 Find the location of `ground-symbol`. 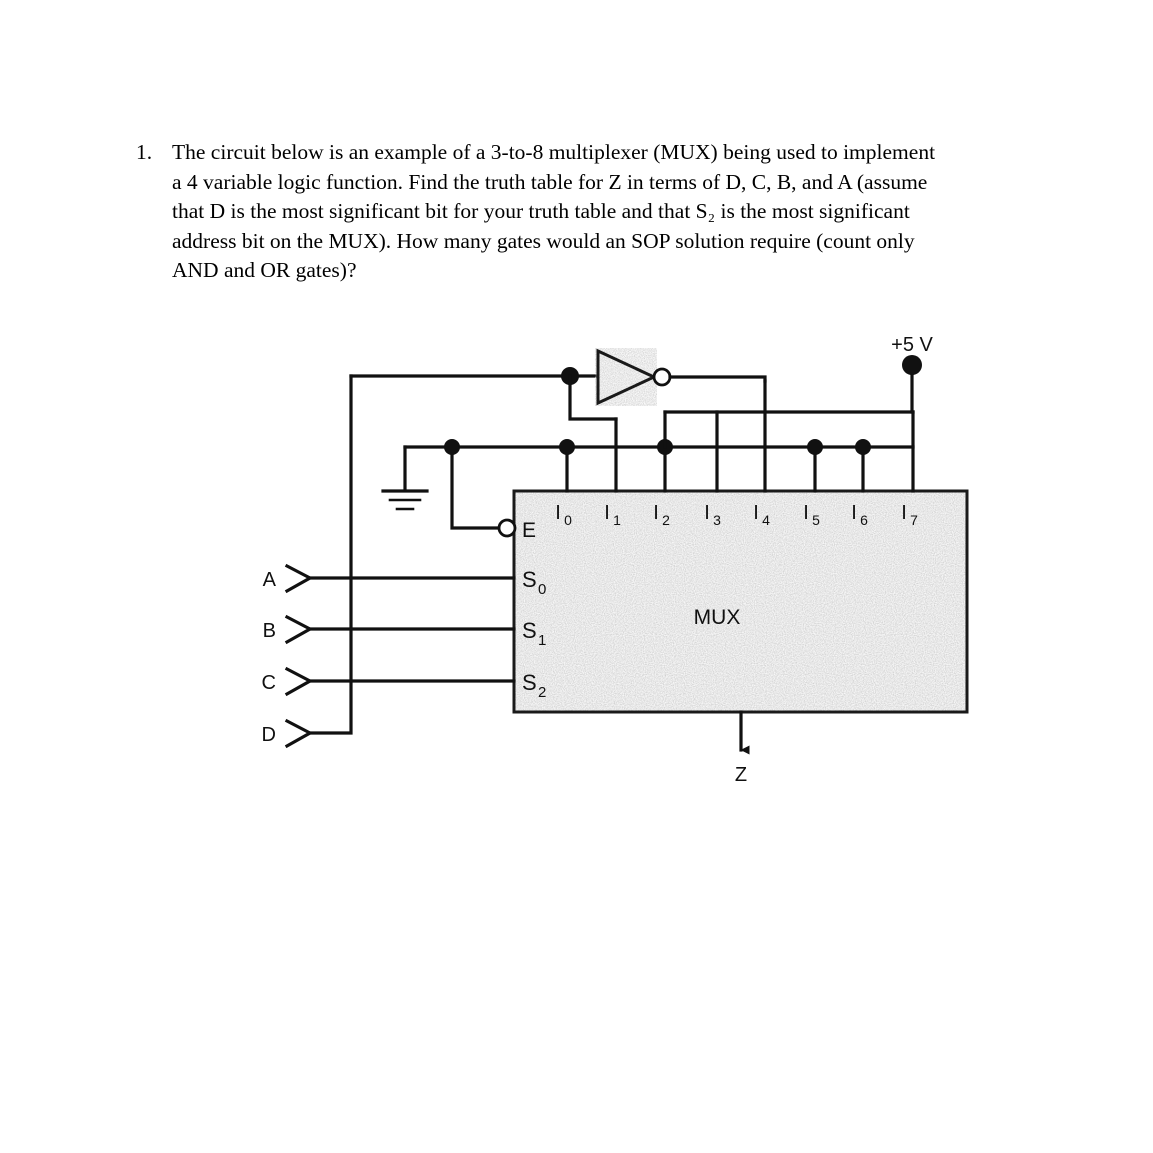

ground-symbol is located at coordinates (405, 500).